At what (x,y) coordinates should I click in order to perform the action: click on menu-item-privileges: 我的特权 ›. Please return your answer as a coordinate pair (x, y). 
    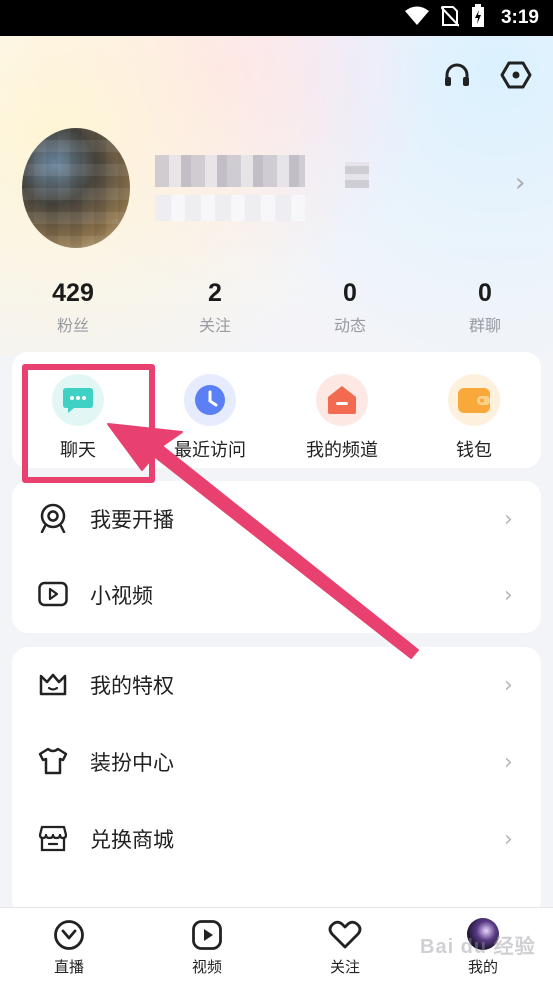
    Looking at the image, I should click on (276, 685).